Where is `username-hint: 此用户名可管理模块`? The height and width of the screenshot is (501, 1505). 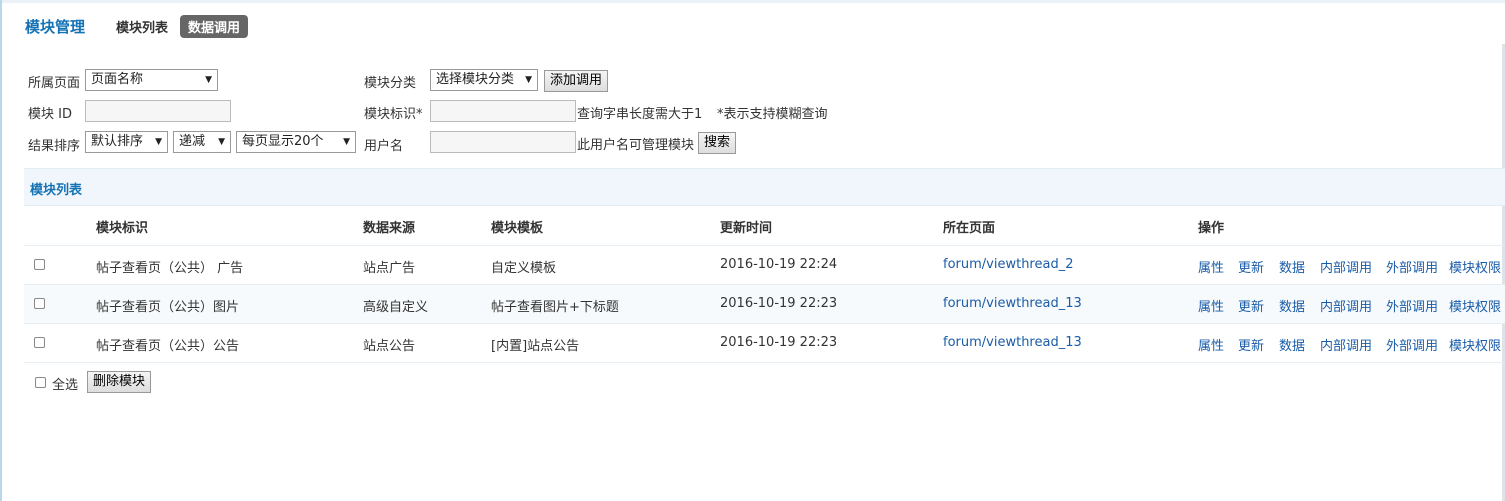
username-hint: 此用户名可管理模块 is located at coordinates (636, 145).